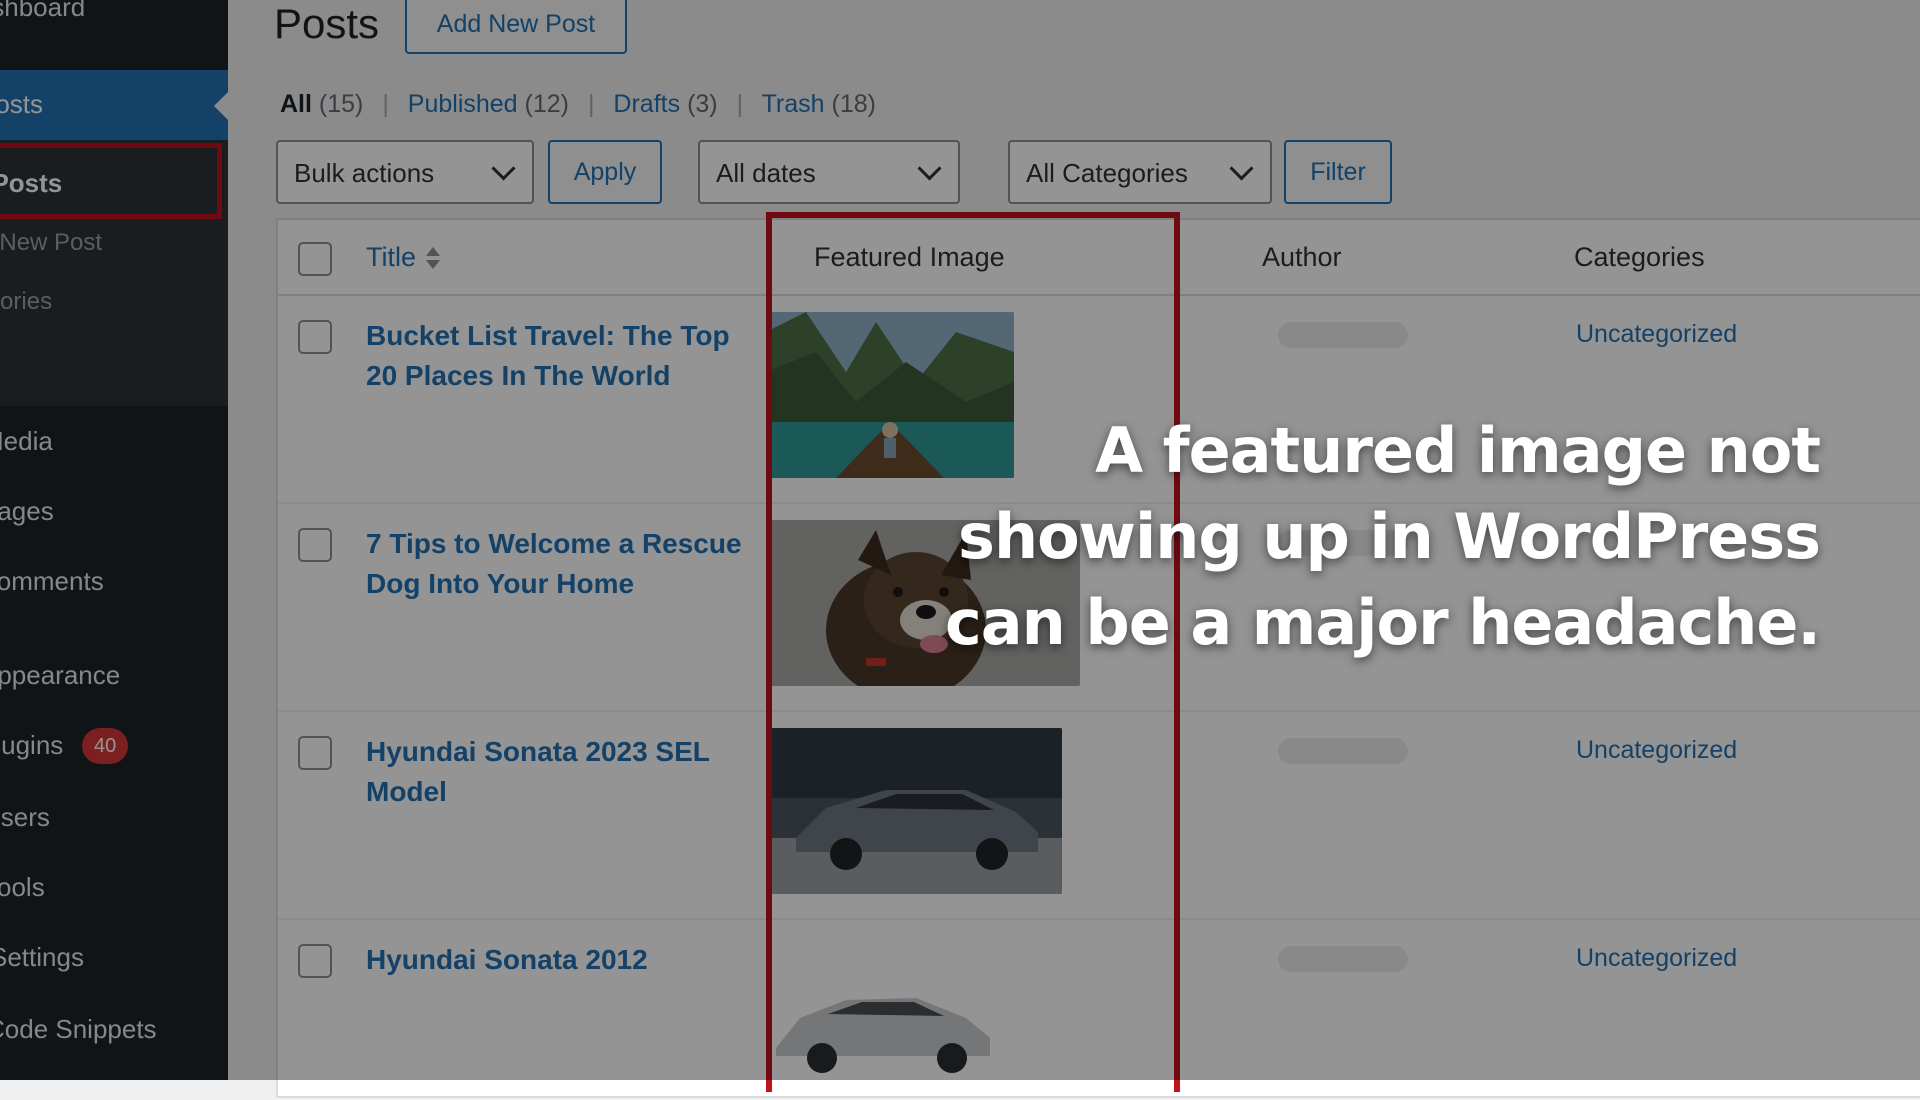  Describe the element at coordinates (1389, 536) in the screenshot. I see `caption-line: showing up in WordPress` at that location.